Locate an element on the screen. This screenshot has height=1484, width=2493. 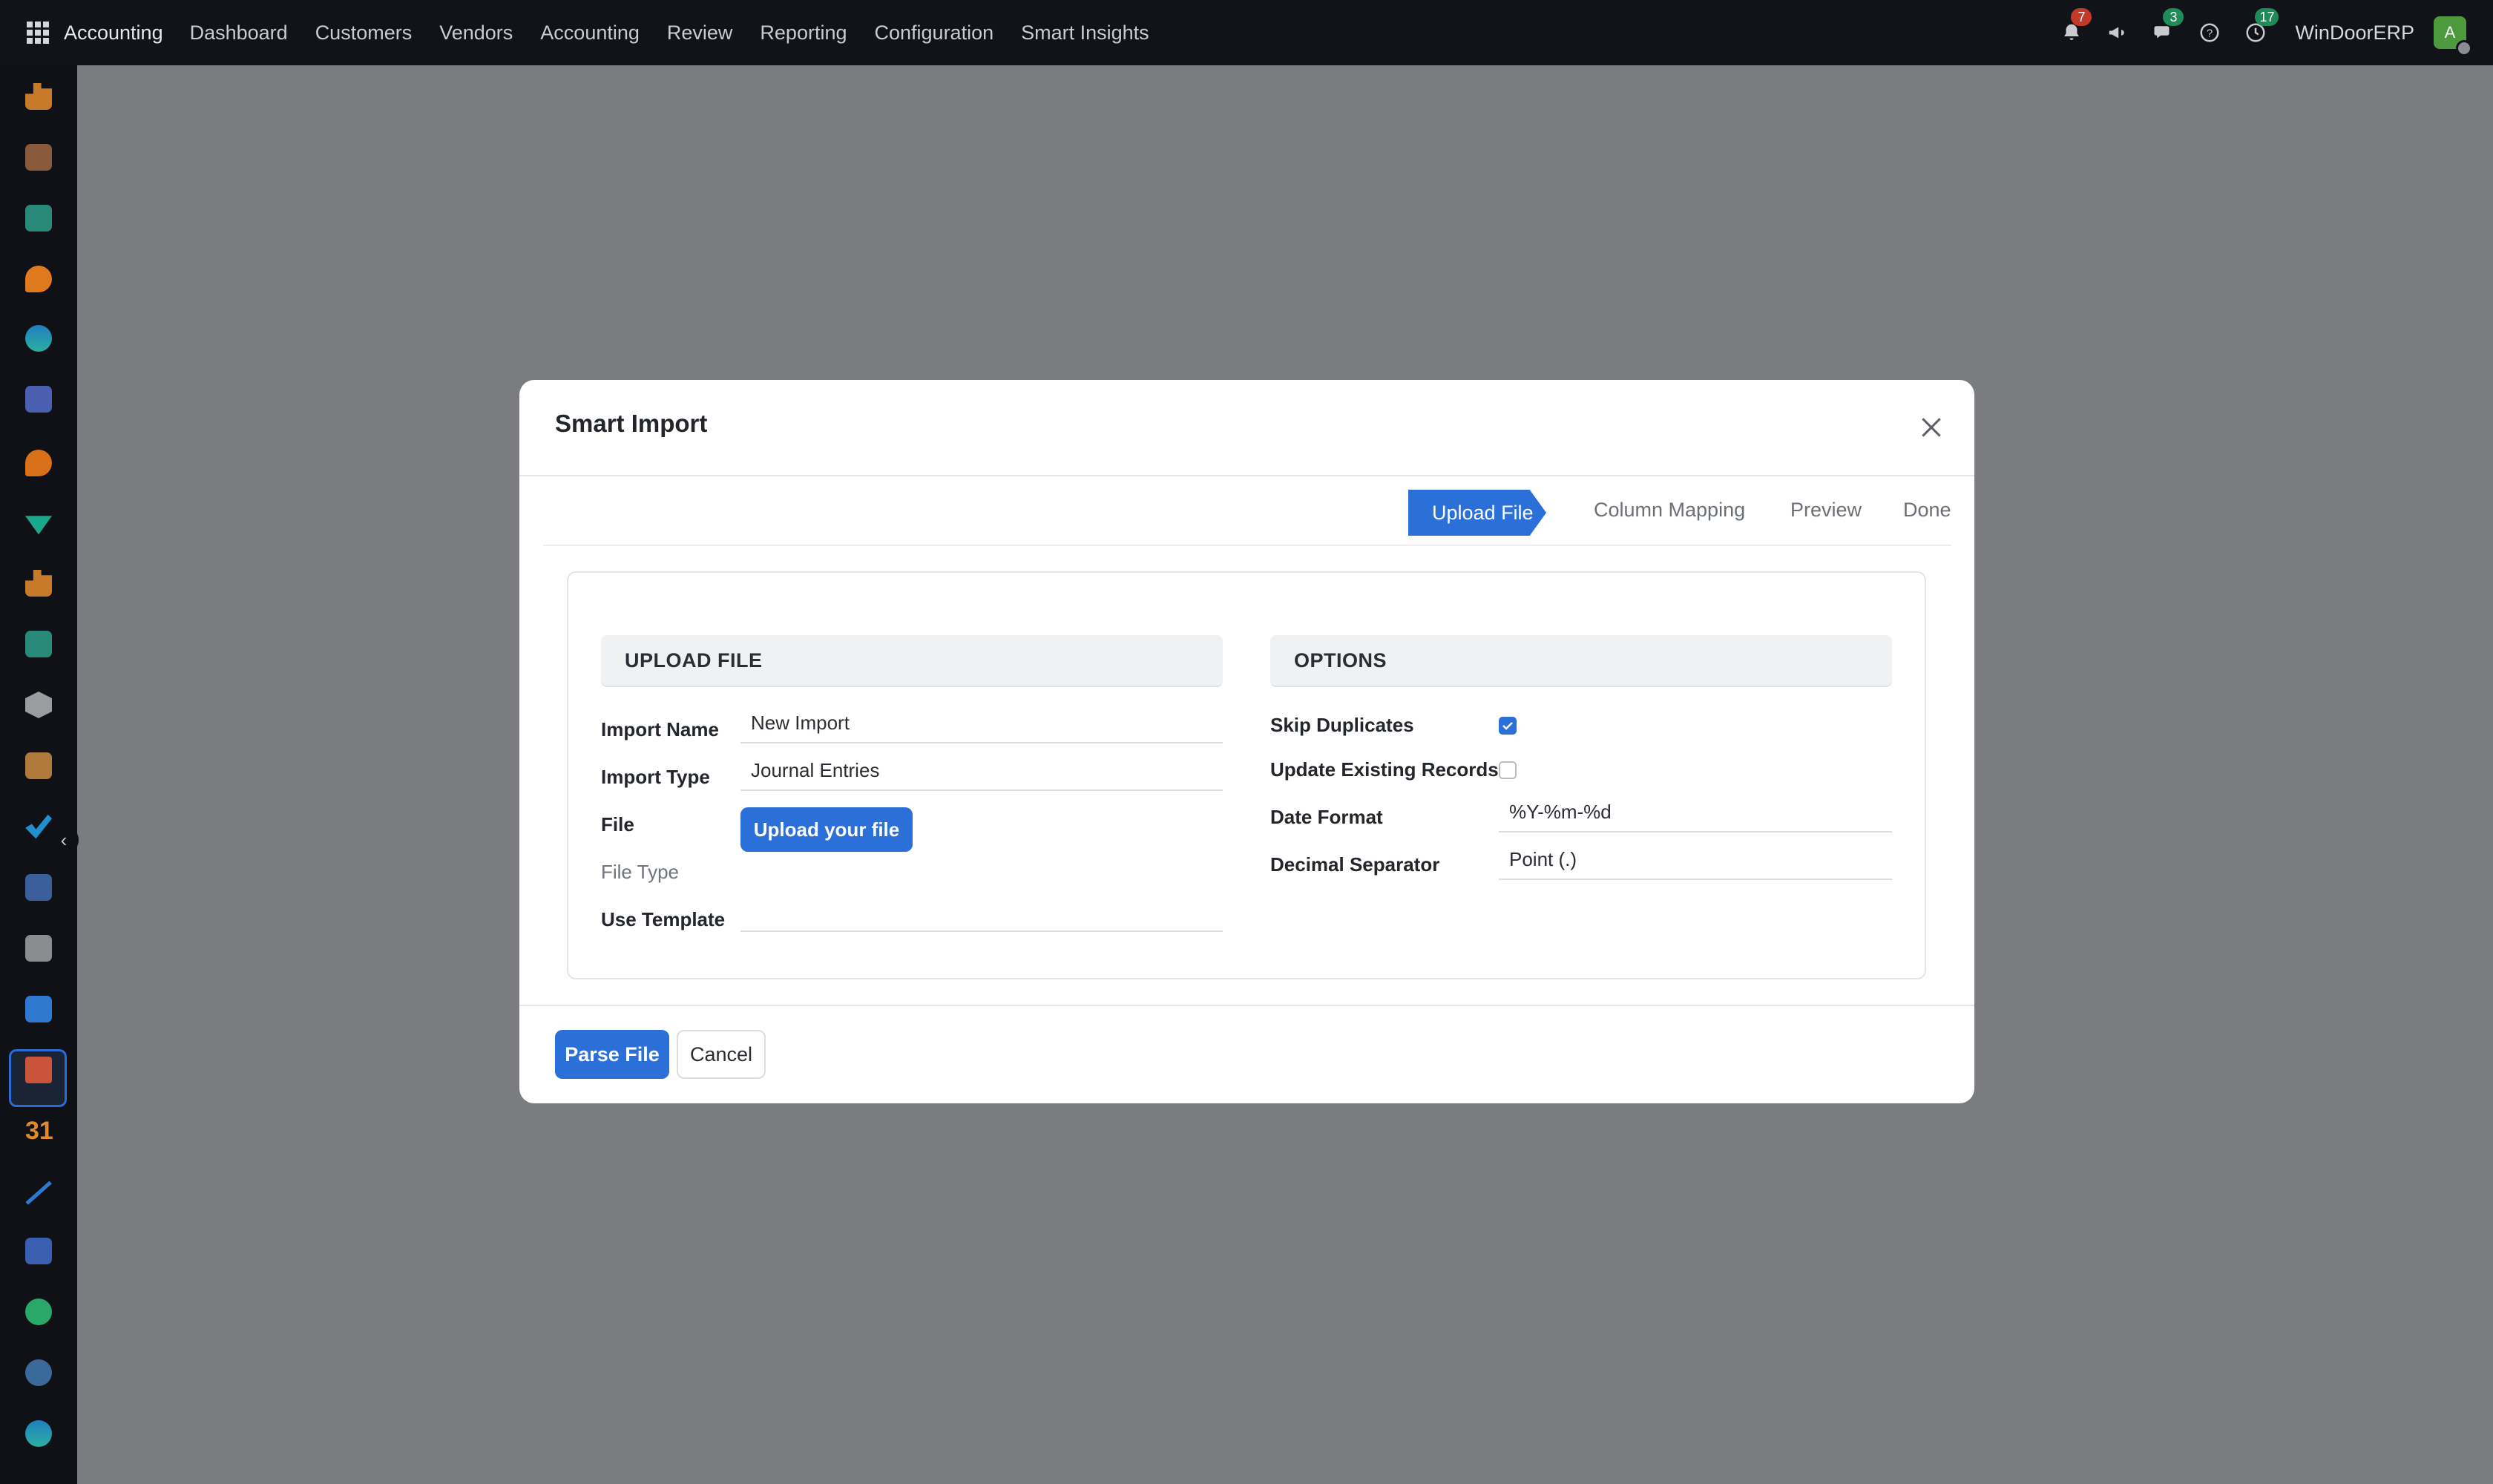
dialog-footer: Parse File Cancel is located at coordinates (1246, 1054).